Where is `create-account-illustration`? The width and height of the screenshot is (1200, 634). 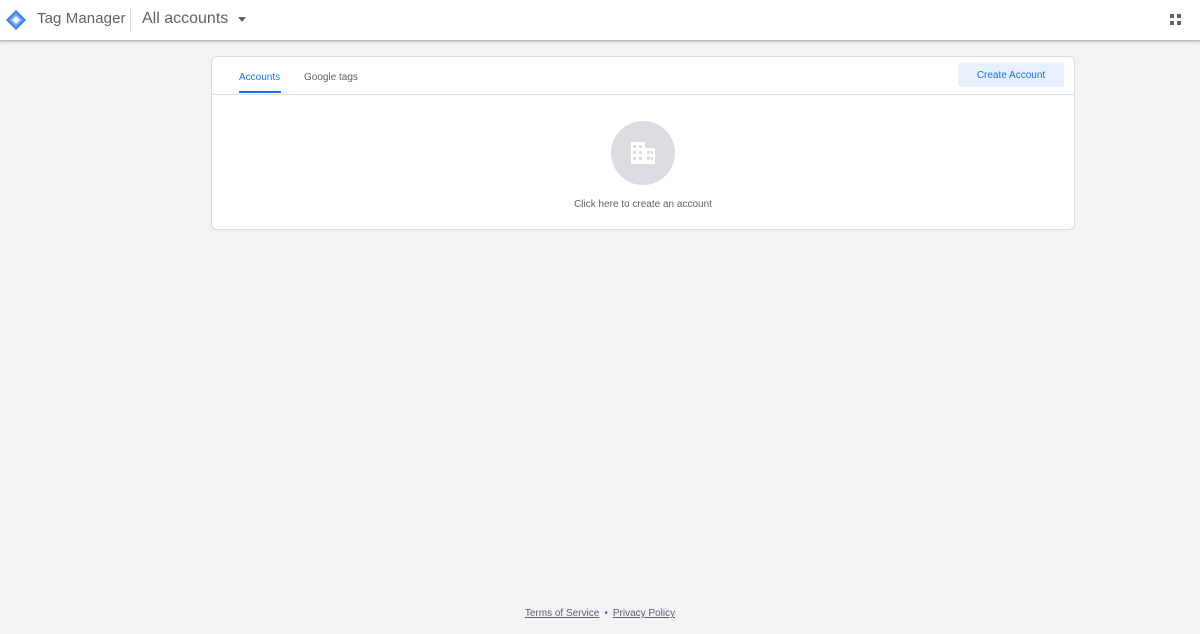
create-account-illustration is located at coordinates (643, 153).